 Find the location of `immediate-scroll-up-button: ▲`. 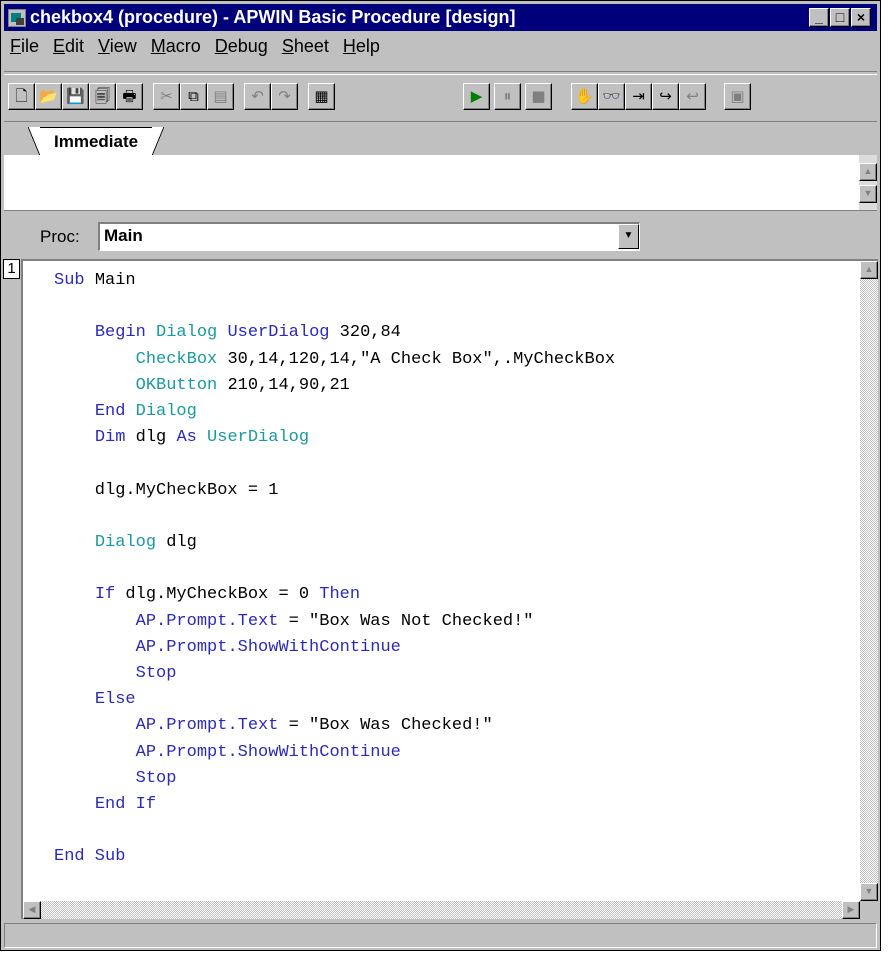

immediate-scroll-up-button: ▲ is located at coordinates (868, 172).